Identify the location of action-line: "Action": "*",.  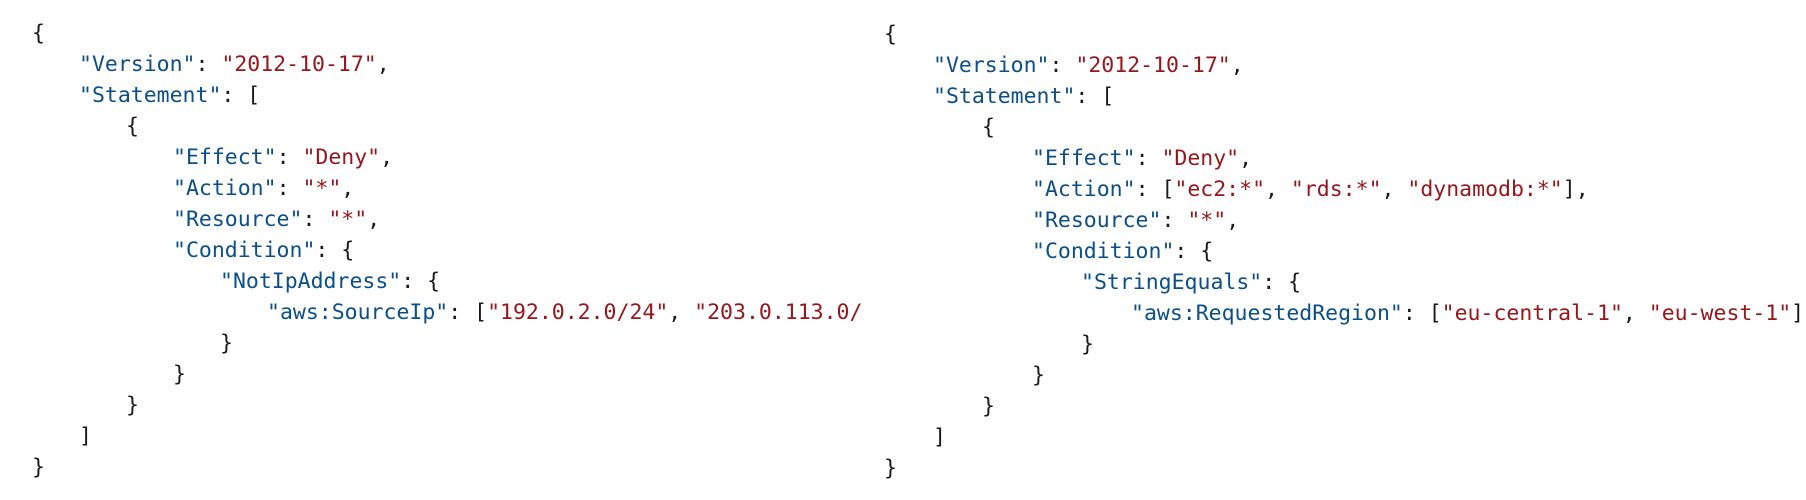
(264, 188).